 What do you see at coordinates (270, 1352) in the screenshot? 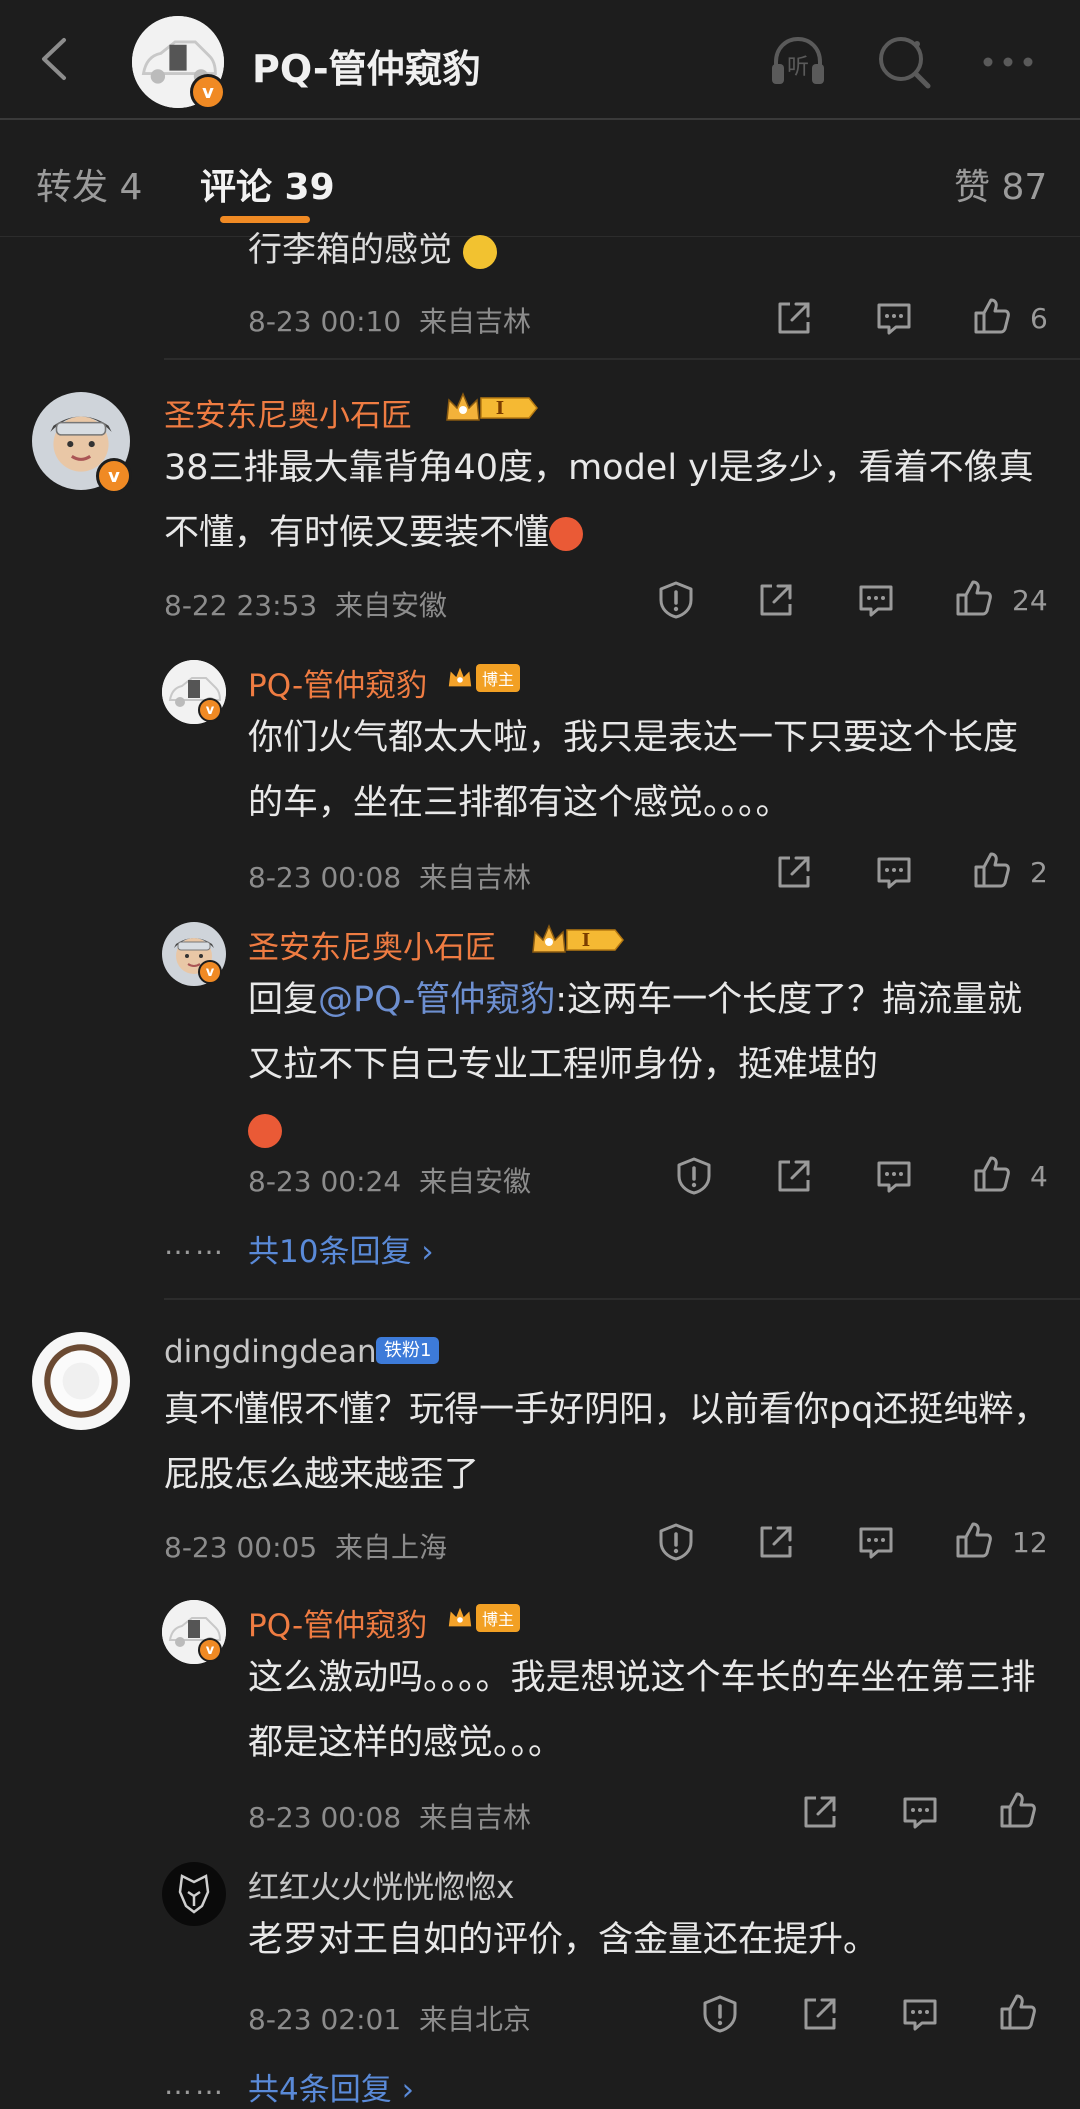
I see `username: dingdingdean` at bounding box center [270, 1352].